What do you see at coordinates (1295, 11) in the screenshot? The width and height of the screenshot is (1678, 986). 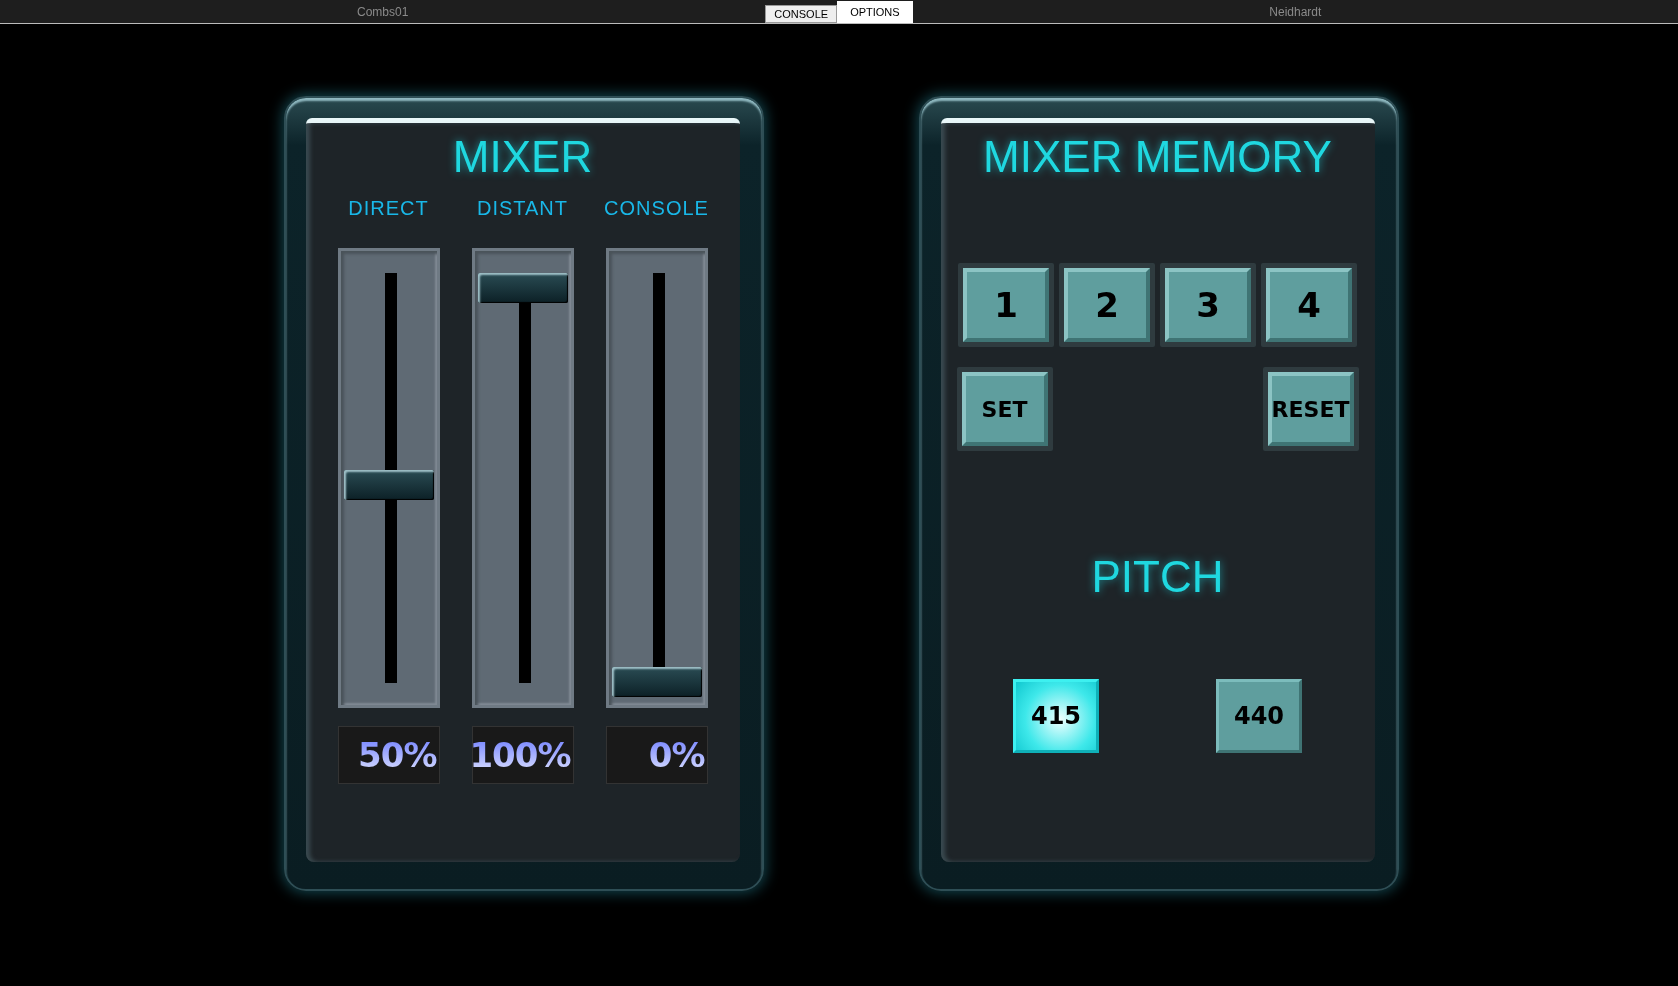 I see `user-name: Neidhardt` at bounding box center [1295, 11].